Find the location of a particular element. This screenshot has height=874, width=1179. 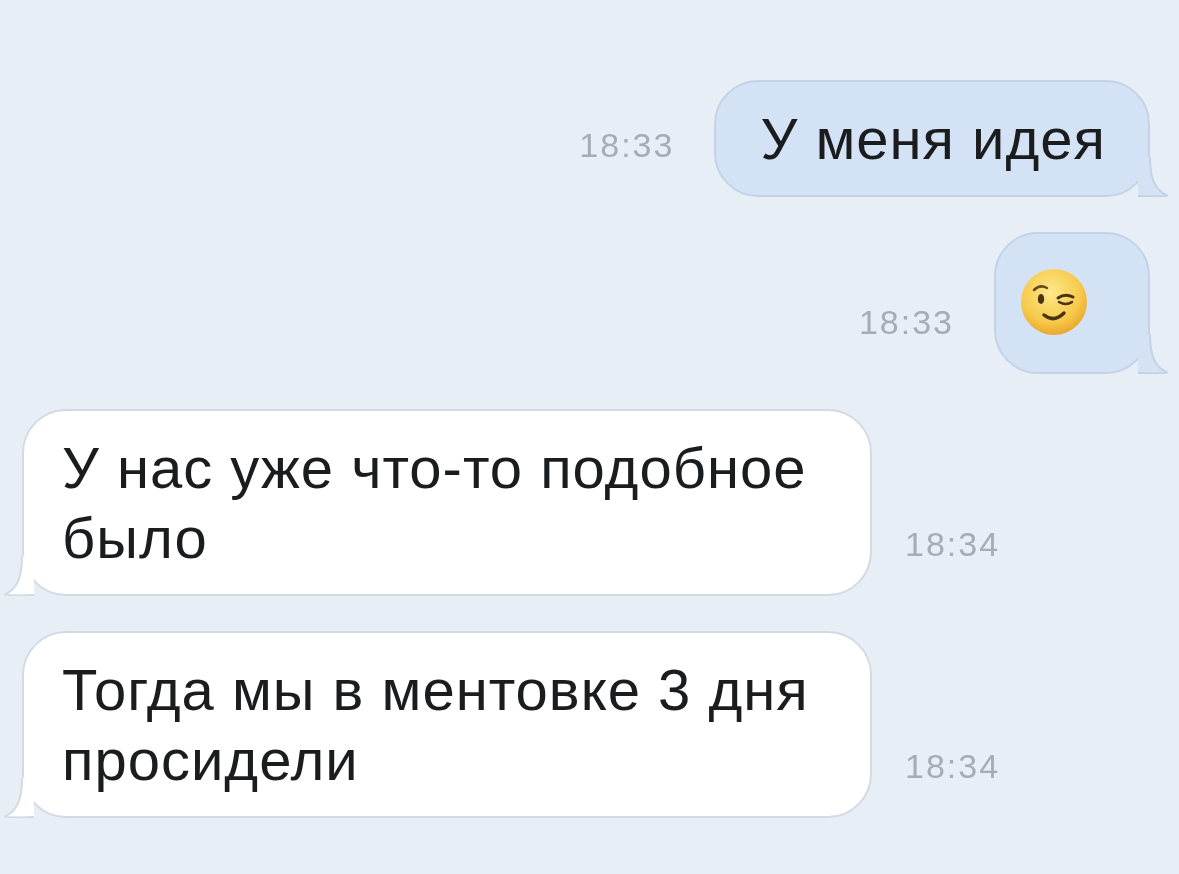

message-text: Тогда мы в ментовке 3 дня просидели is located at coordinates (436, 725).